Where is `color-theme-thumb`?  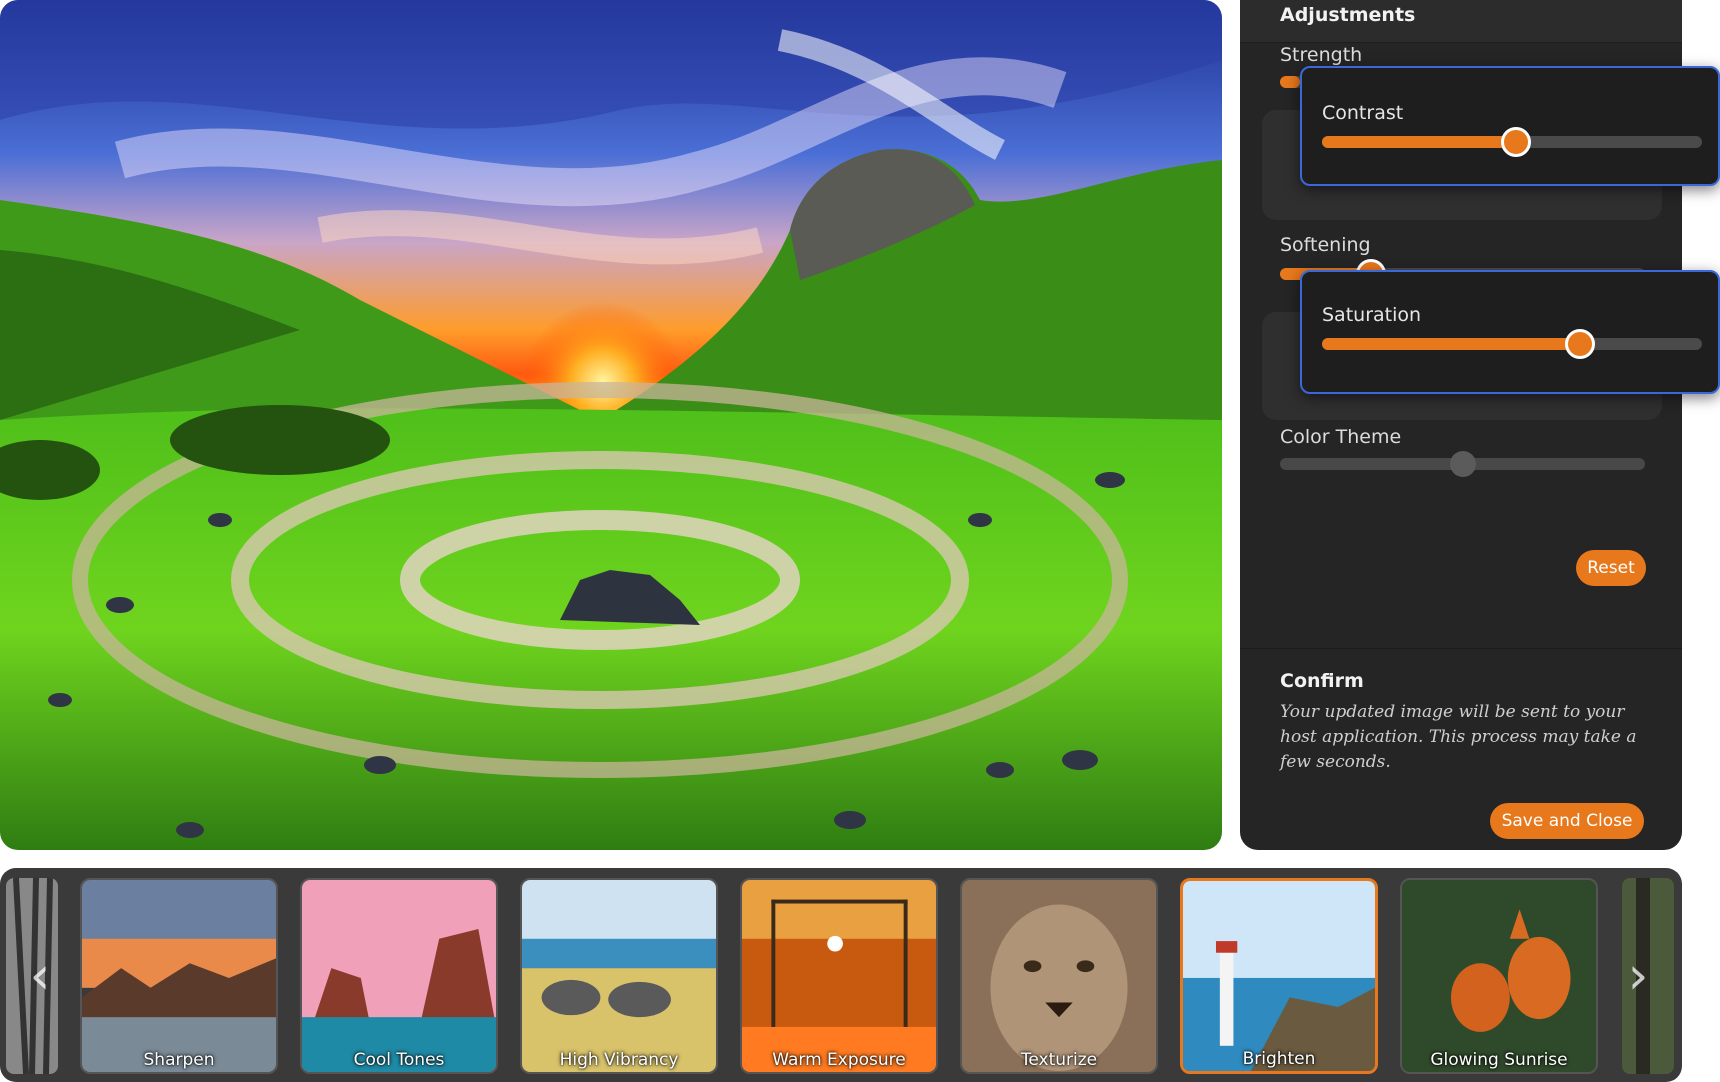 color-theme-thumb is located at coordinates (1462, 464).